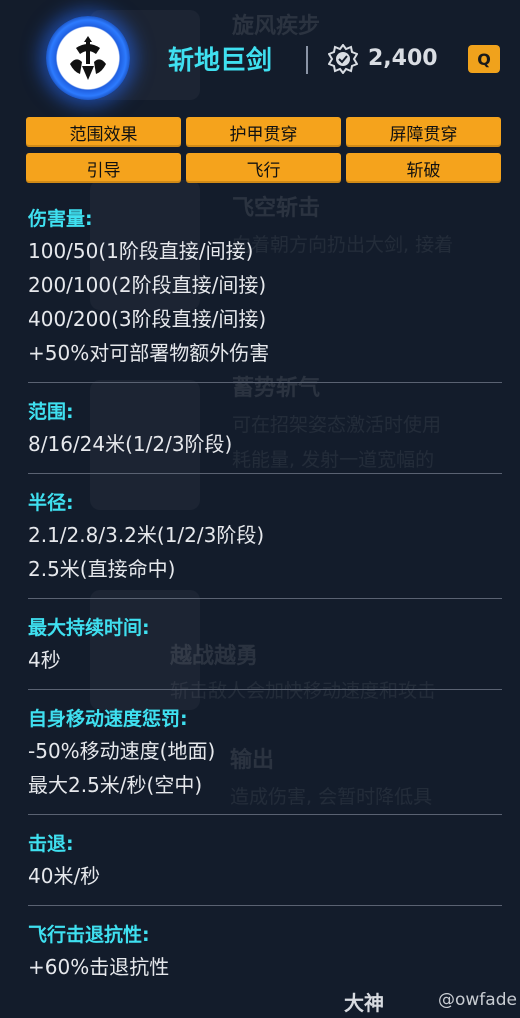 The image size is (520, 1018). What do you see at coordinates (108, 719) in the screenshot?
I see `stat-title: 自身移动速度惩罚:` at bounding box center [108, 719].